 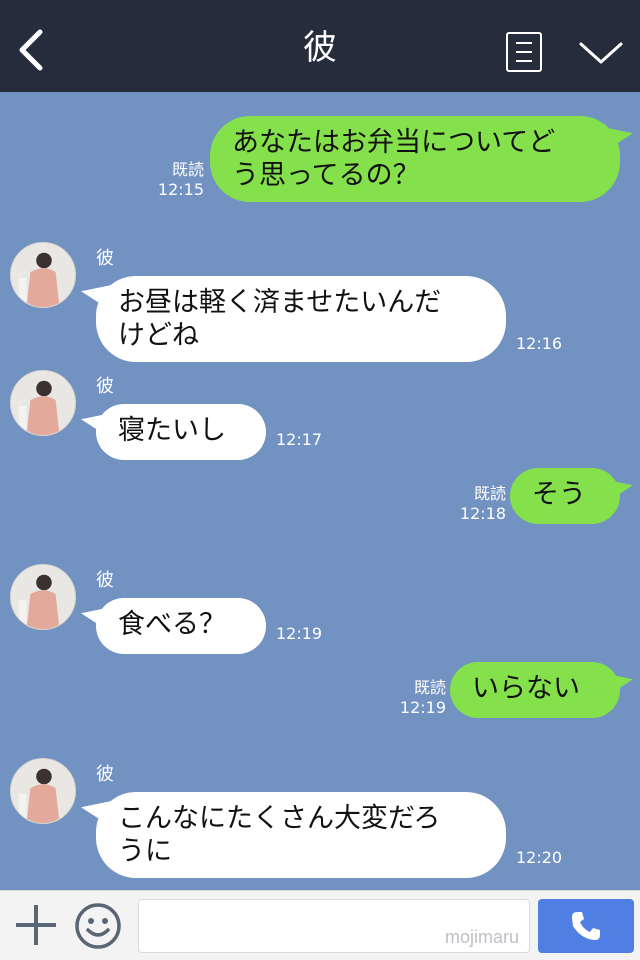 I want to click on message-bubble-sent: そう, so click(x=565, y=496).